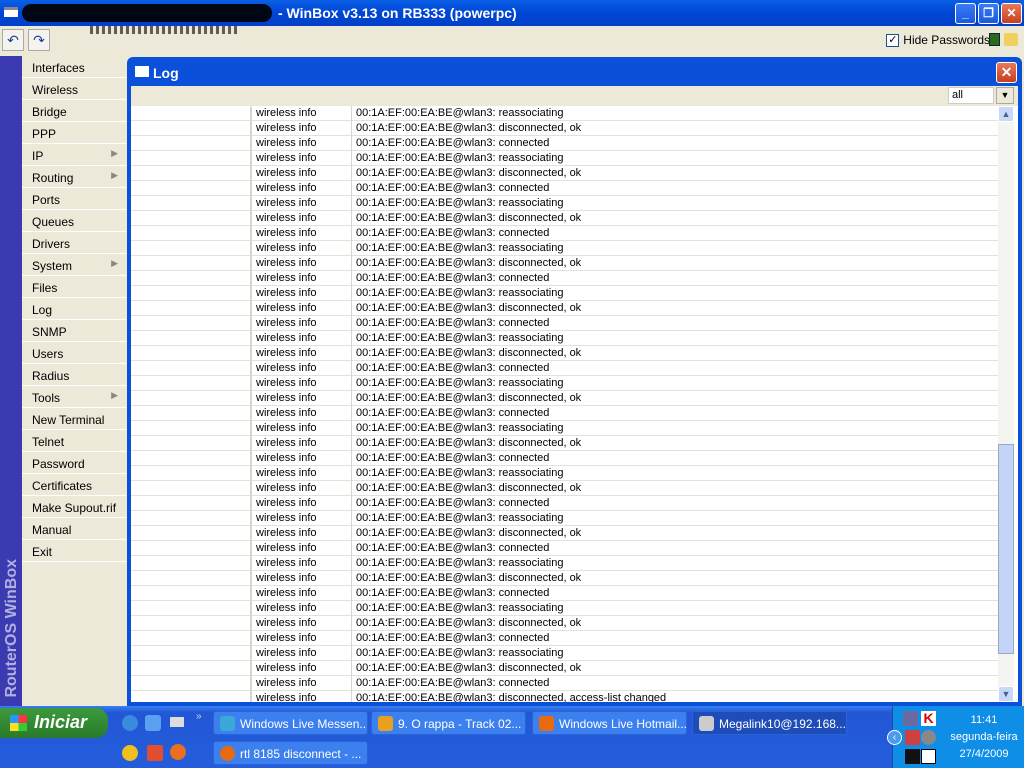  I want to click on sidebar-item-make-supout-rif: Make Supout.rif, so click(74, 507).